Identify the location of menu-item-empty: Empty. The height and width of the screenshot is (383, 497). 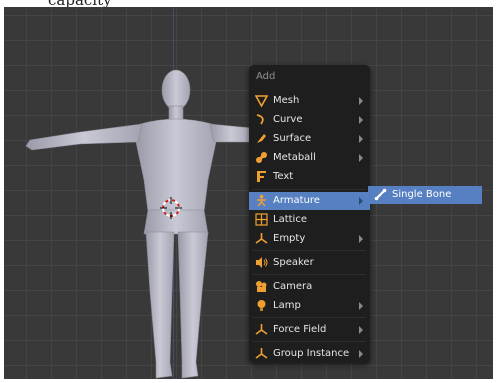
(309, 239).